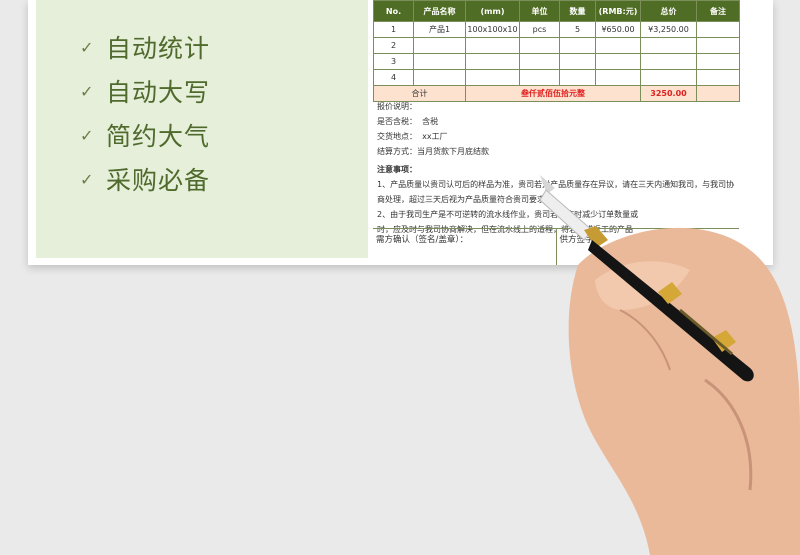 Image resolution: width=800 pixels, height=555 pixels. Describe the element at coordinates (393, 29) in the screenshot. I see `table-cell: 1` at that location.